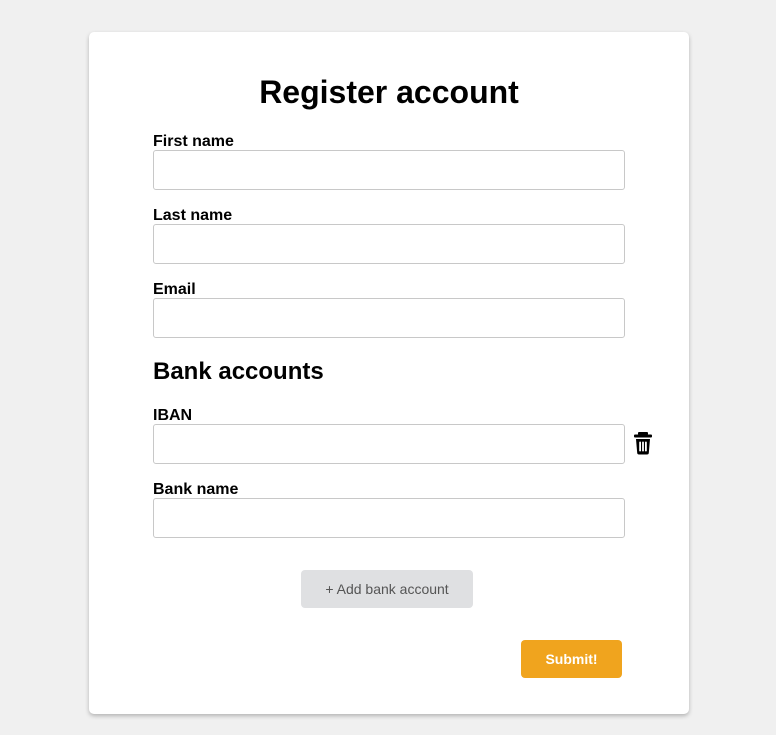 The image size is (776, 735). What do you see at coordinates (643, 443) in the screenshot?
I see `trash-icon` at bounding box center [643, 443].